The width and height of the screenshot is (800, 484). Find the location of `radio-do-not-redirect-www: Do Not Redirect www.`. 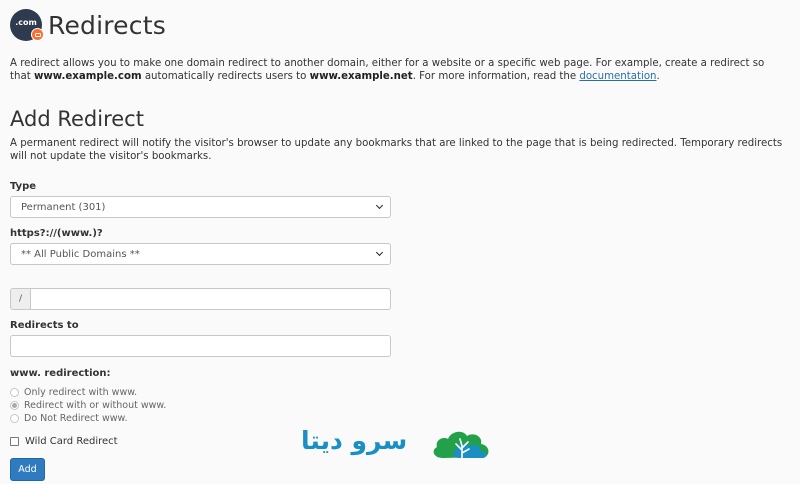

radio-do-not-redirect-www: Do Not Redirect www. is located at coordinates (68, 418).